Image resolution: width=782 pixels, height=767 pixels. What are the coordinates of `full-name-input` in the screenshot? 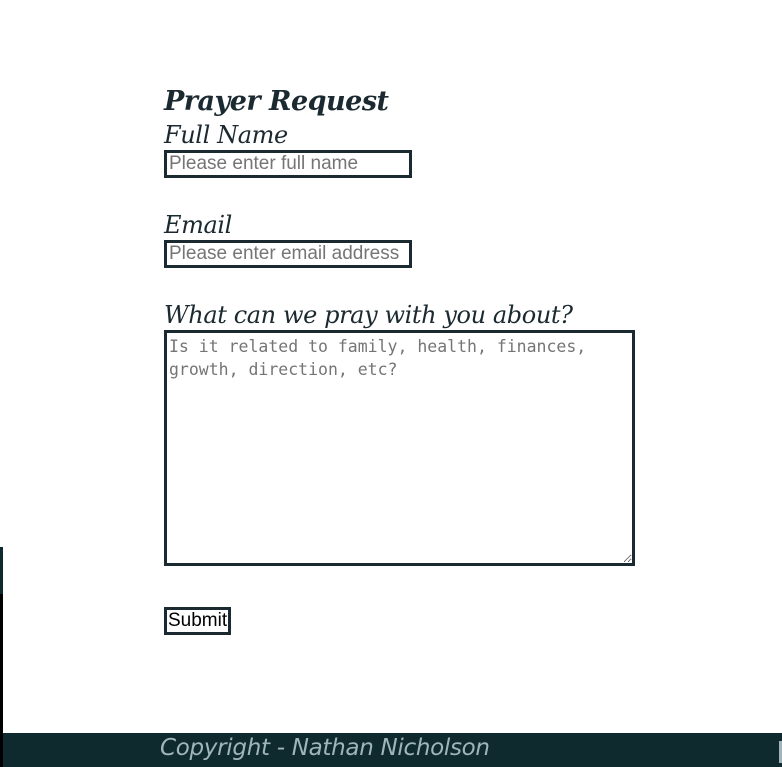 It's located at (288, 164).